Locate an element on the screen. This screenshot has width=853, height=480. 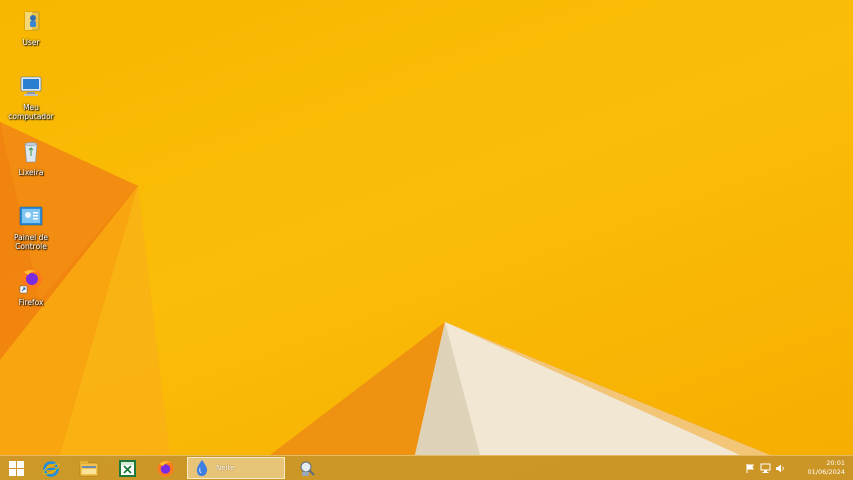
clock-date: 01/06/2024 is located at coordinates (826, 472).